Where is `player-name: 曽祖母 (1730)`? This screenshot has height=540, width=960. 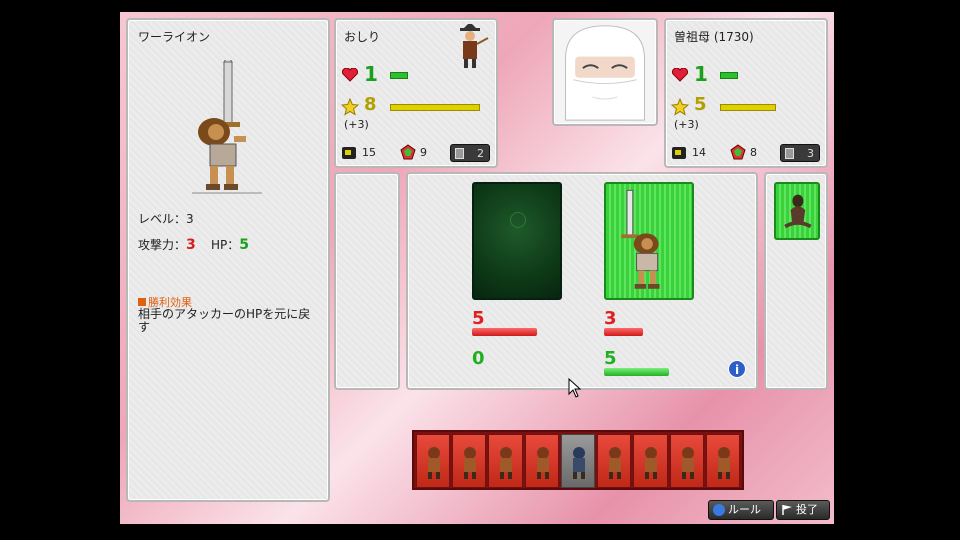 player-name: 曽祖母 (1730) is located at coordinates (714, 37).